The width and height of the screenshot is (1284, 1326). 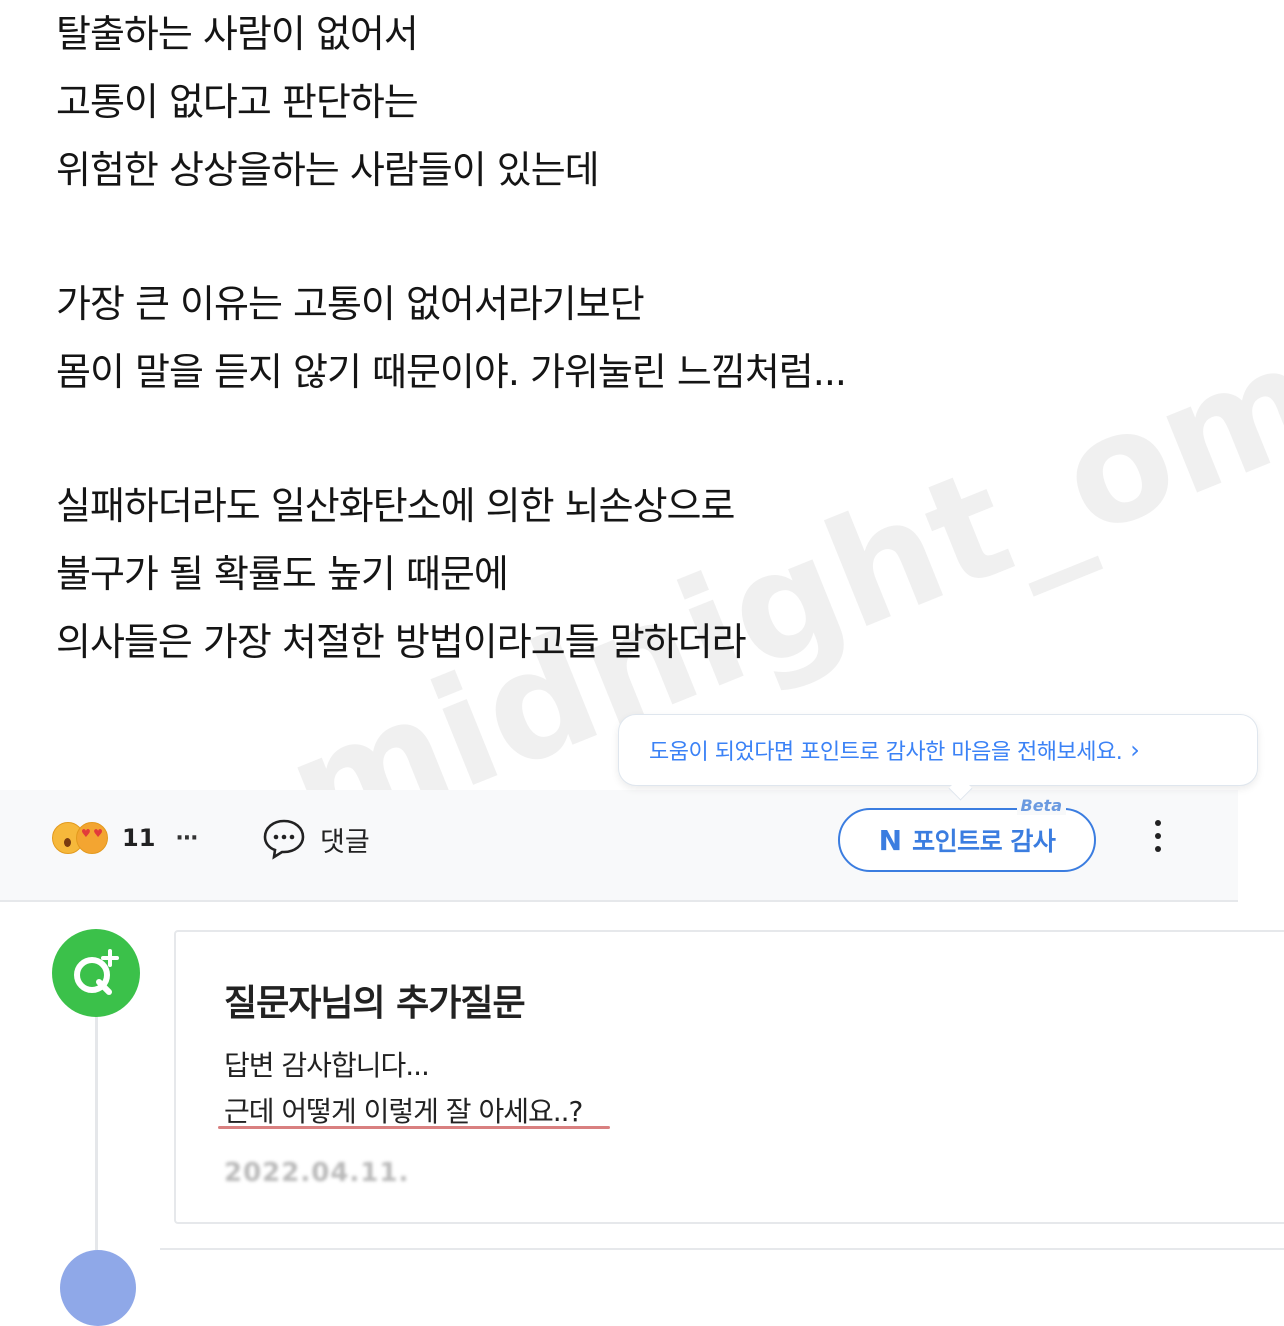 I want to click on answer-action-bar: 11 ··· 댓글 Beta N 포인트로 감사, so click(x=619, y=846).